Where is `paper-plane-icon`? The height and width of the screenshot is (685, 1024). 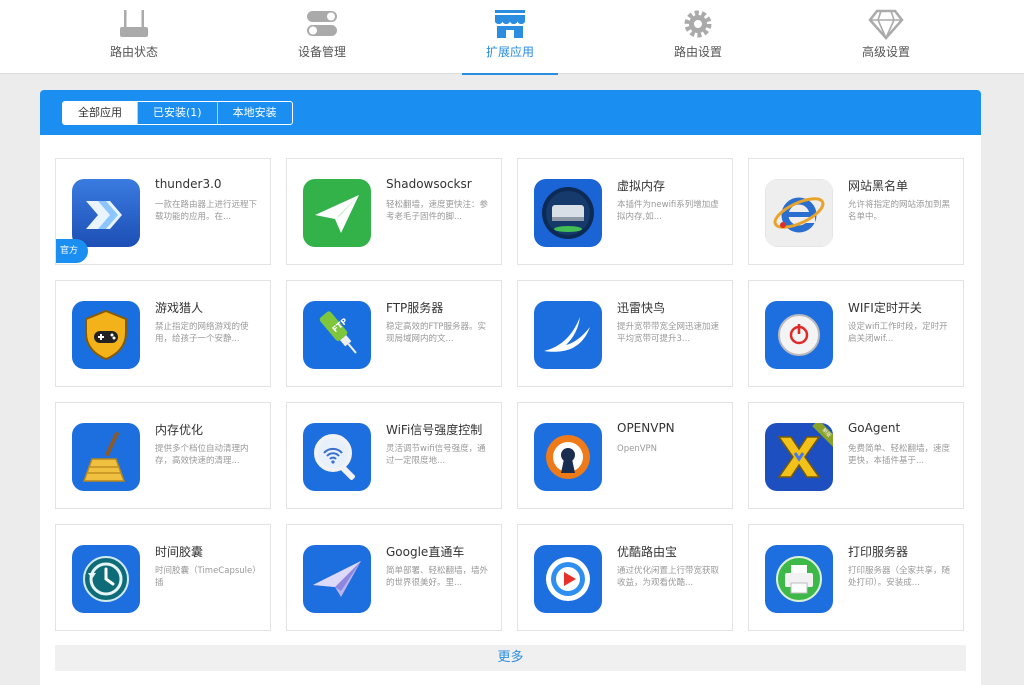 paper-plane-icon is located at coordinates (337, 213).